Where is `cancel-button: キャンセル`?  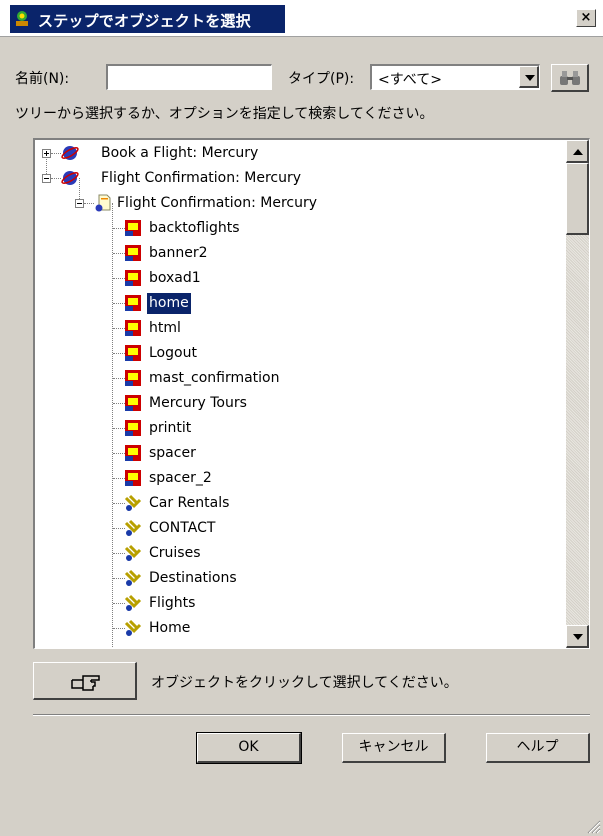 cancel-button: キャンセル is located at coordinates (394, 748).